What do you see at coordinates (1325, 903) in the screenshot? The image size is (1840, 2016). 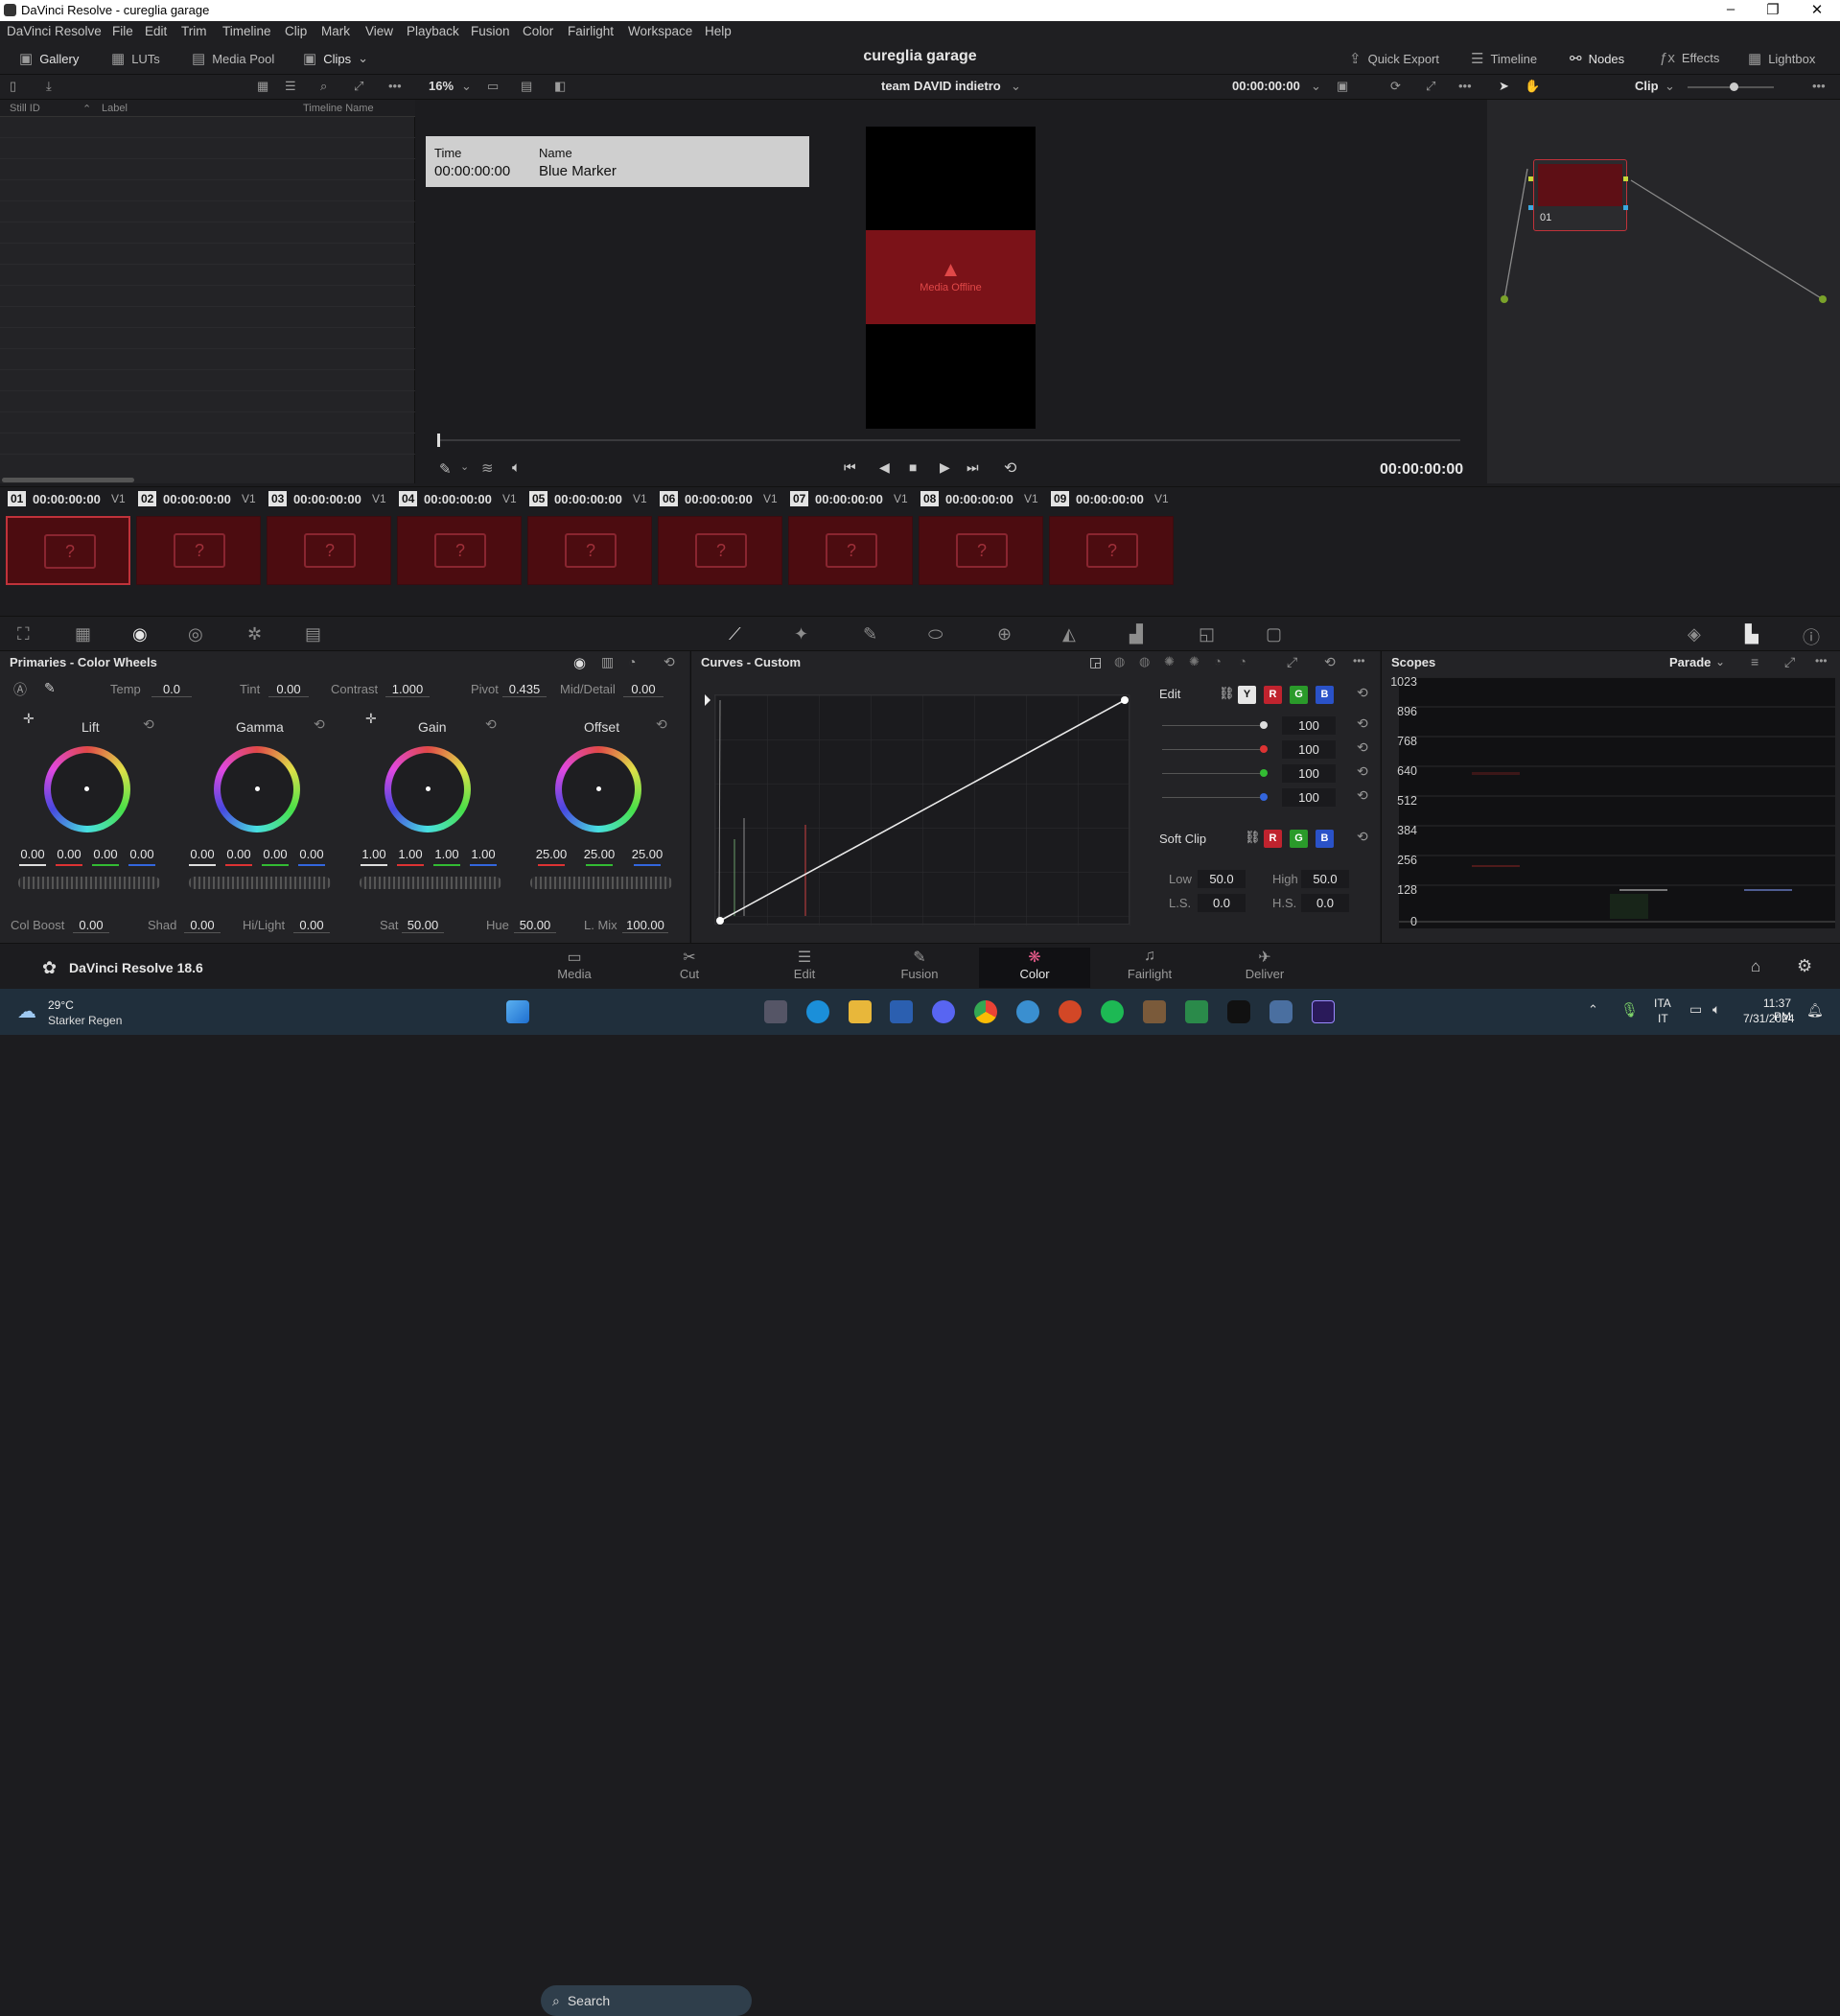 I see `hs-field: 0.0` at bounding box center [1325, 903].